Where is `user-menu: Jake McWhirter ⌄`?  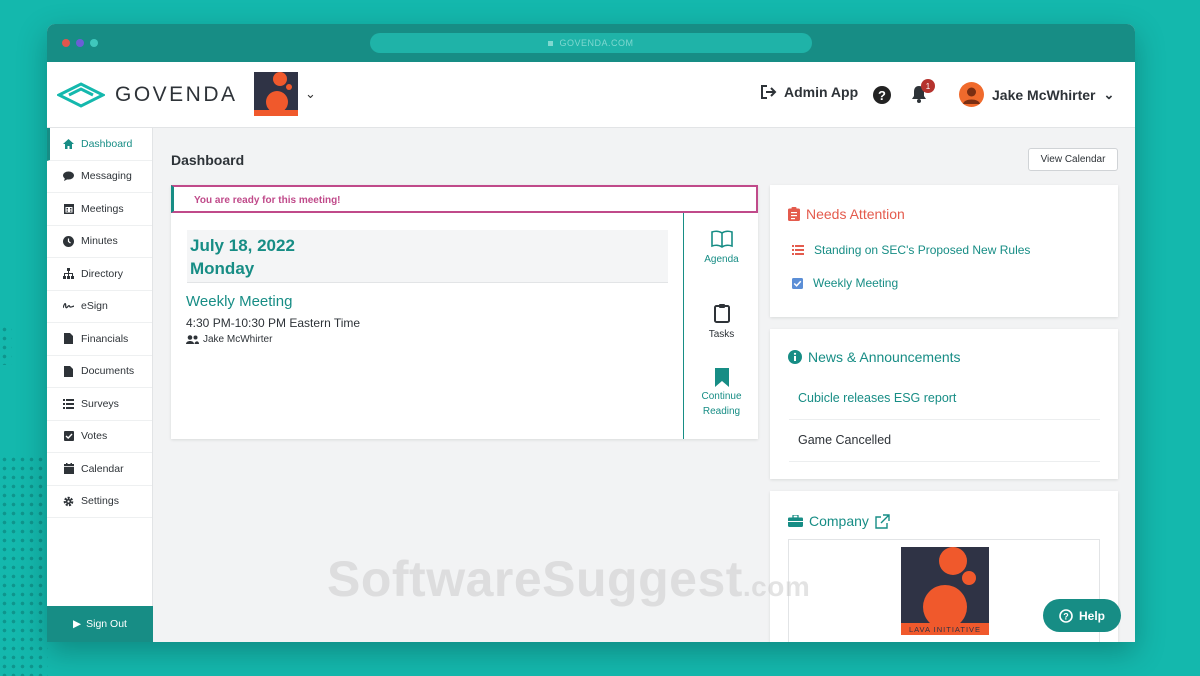 user-menu: Jake McWhirter ⌄ is located at coordinates (1036, 94).